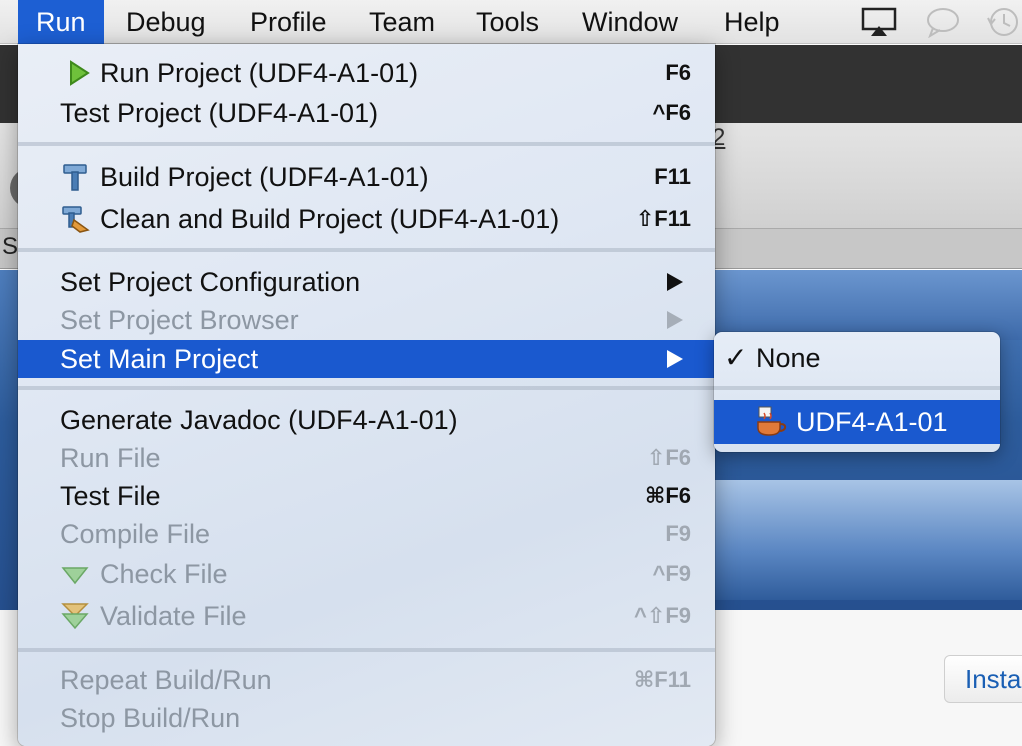 The image size is (1022, 746). I want to click on submenu-item-udf4-a1-01: UDF4-A1-01, so click(857, 422).